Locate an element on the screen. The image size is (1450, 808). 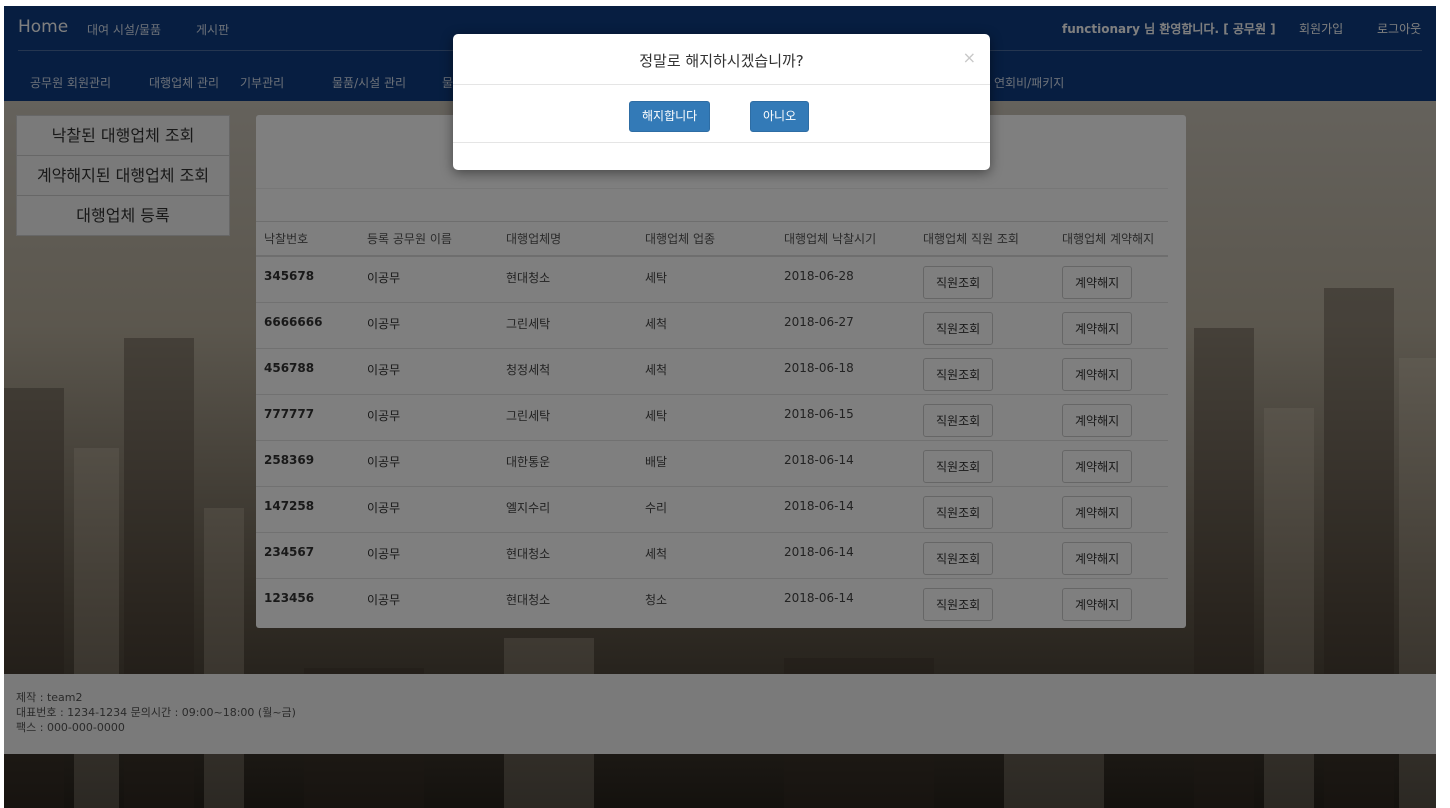
confirm-terminate-button: 해지합니다 is located at coordinates (670, 116).